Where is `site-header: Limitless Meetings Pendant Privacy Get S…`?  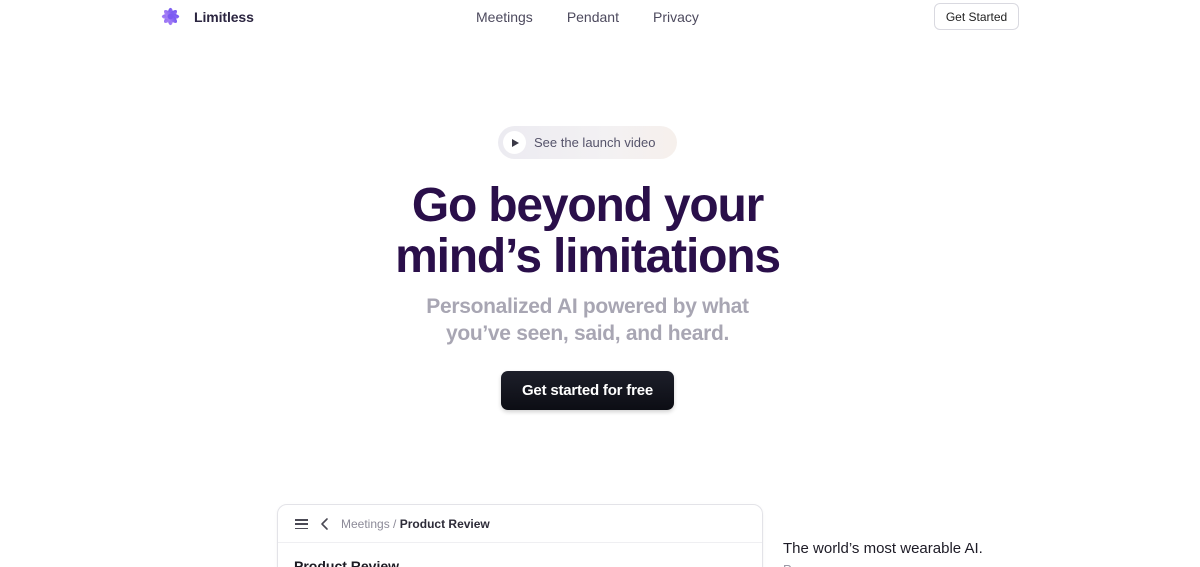 site-header: Limitless Meetings Pendant Privacy Get S… is located at coordinates (600, 17).